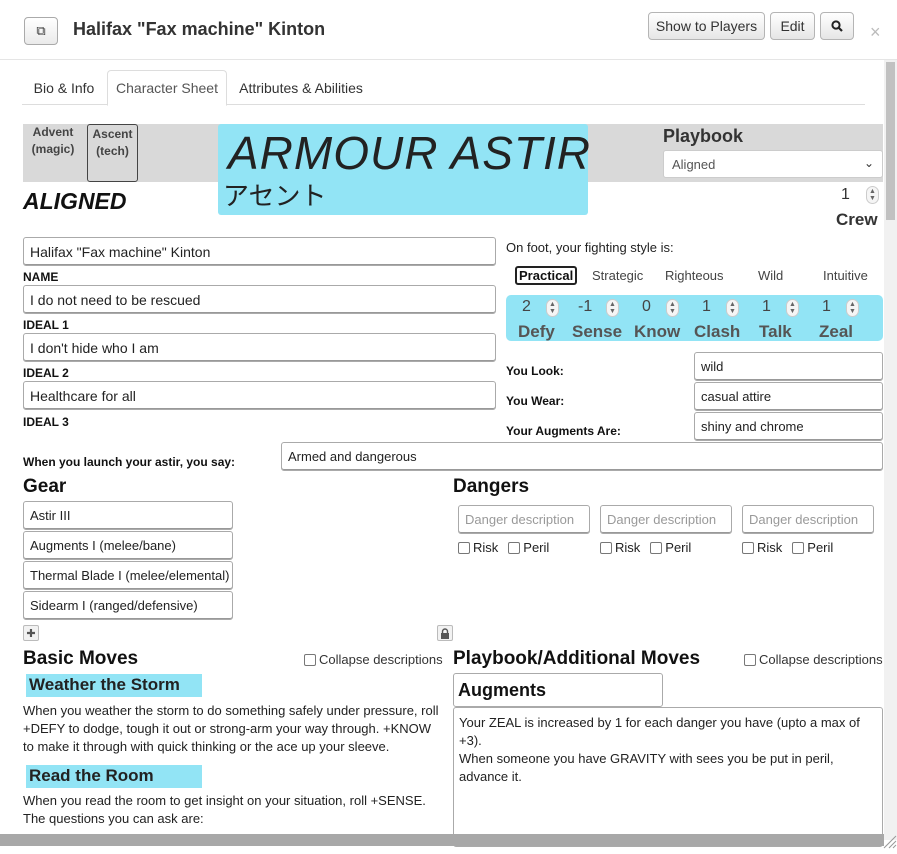  Describe the element at coordinates (732, 308) in the screenshot. I see `stat-clash-stepper: ▲ ▼` at that location.